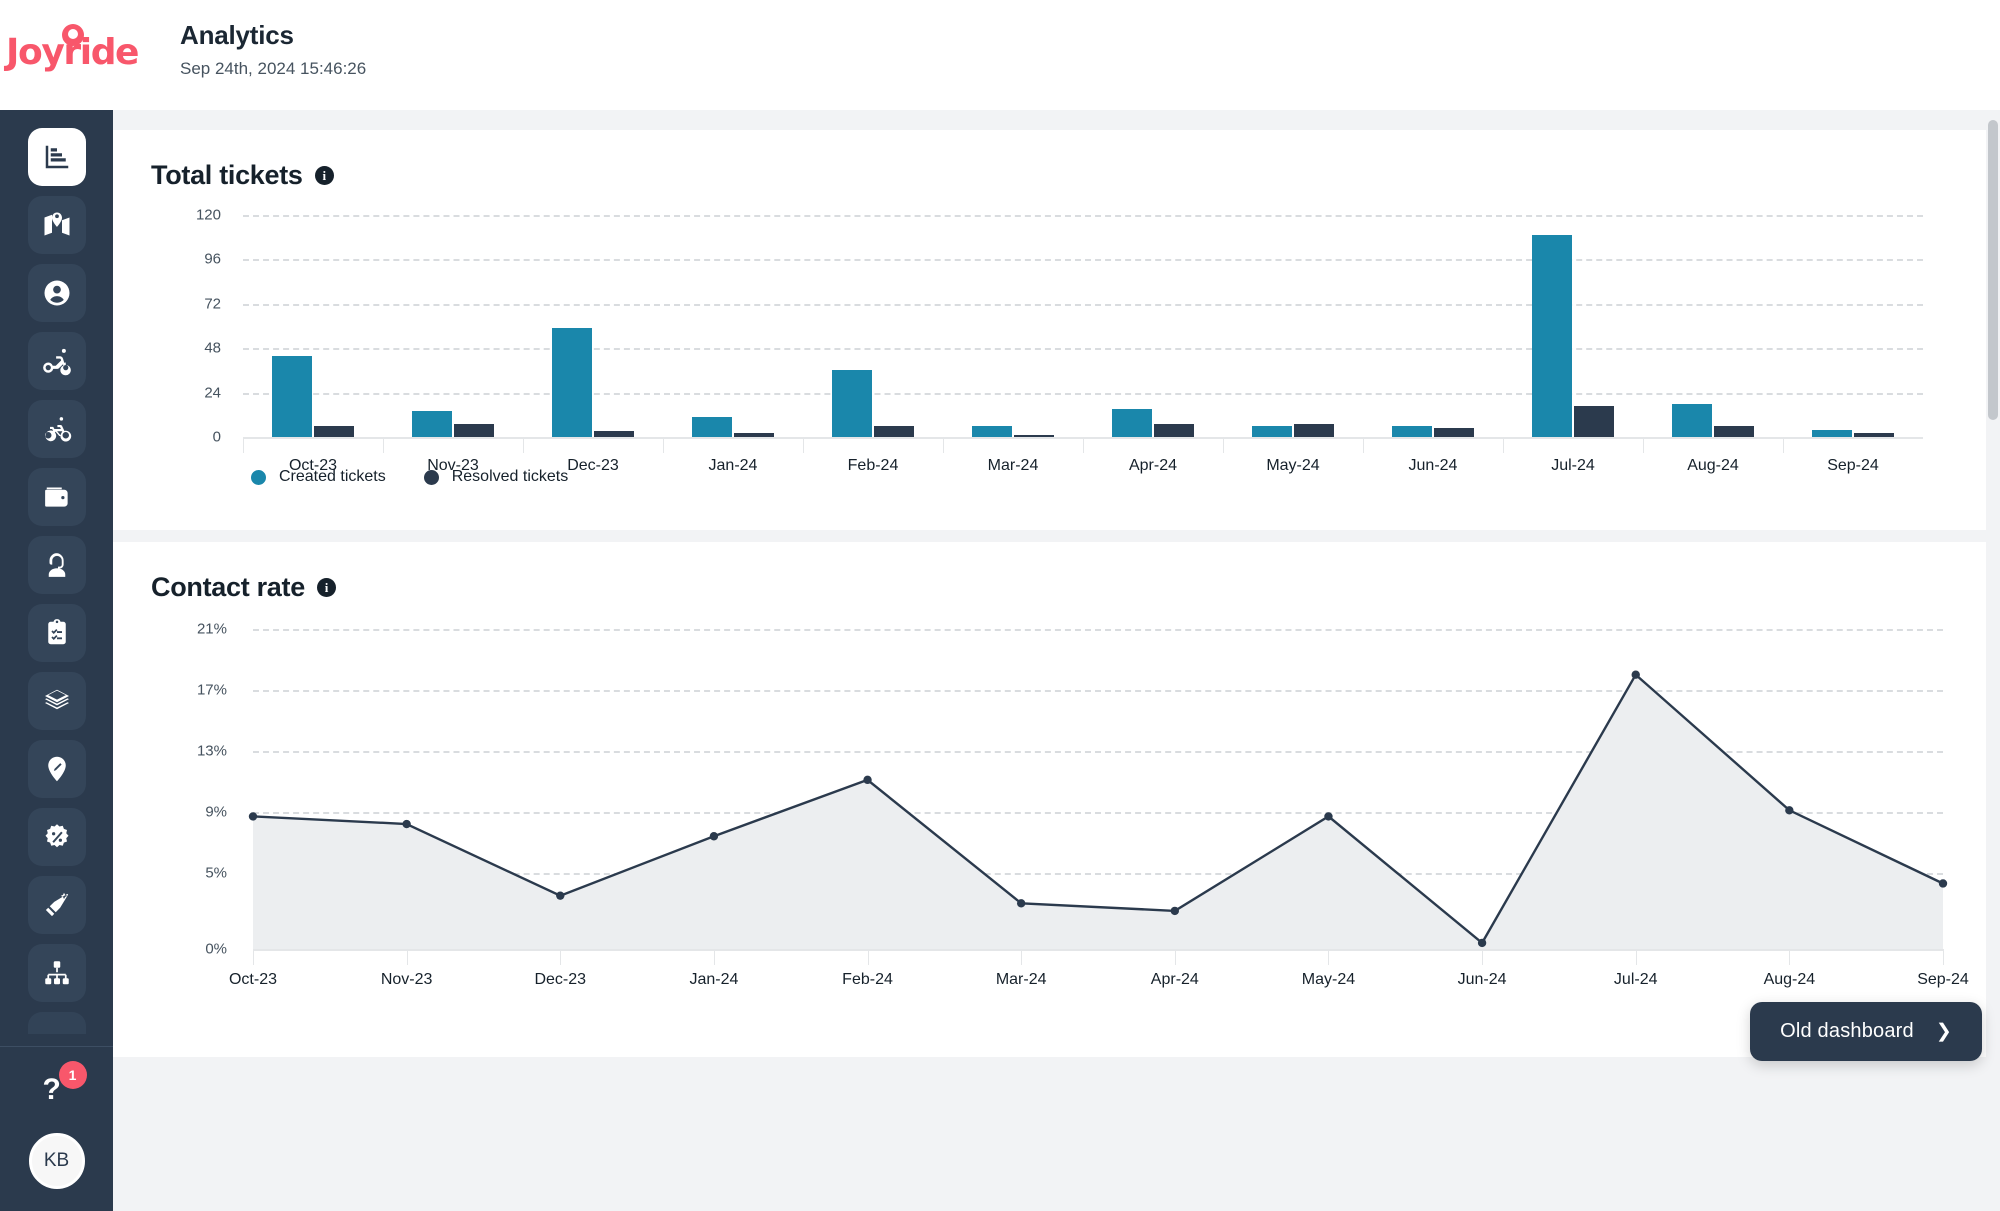  I want to click on old-dashboard-button: Old dashboard ❯, so click(1866, 1031).